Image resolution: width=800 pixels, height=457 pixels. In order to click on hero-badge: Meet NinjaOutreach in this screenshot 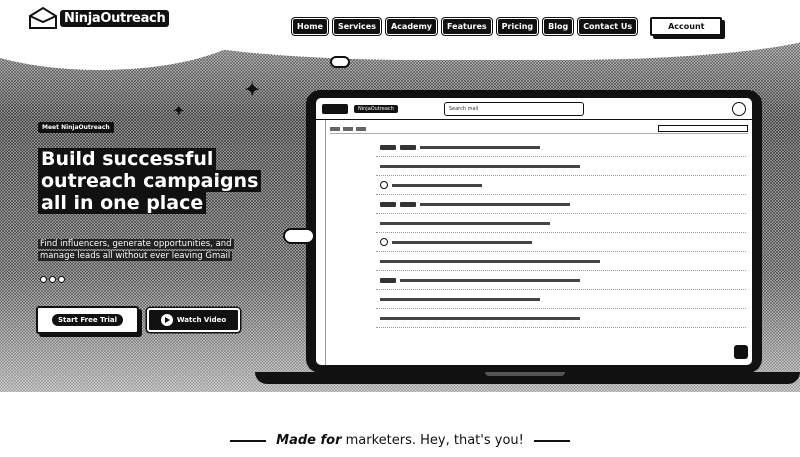, I will do `click(76, 127)`.